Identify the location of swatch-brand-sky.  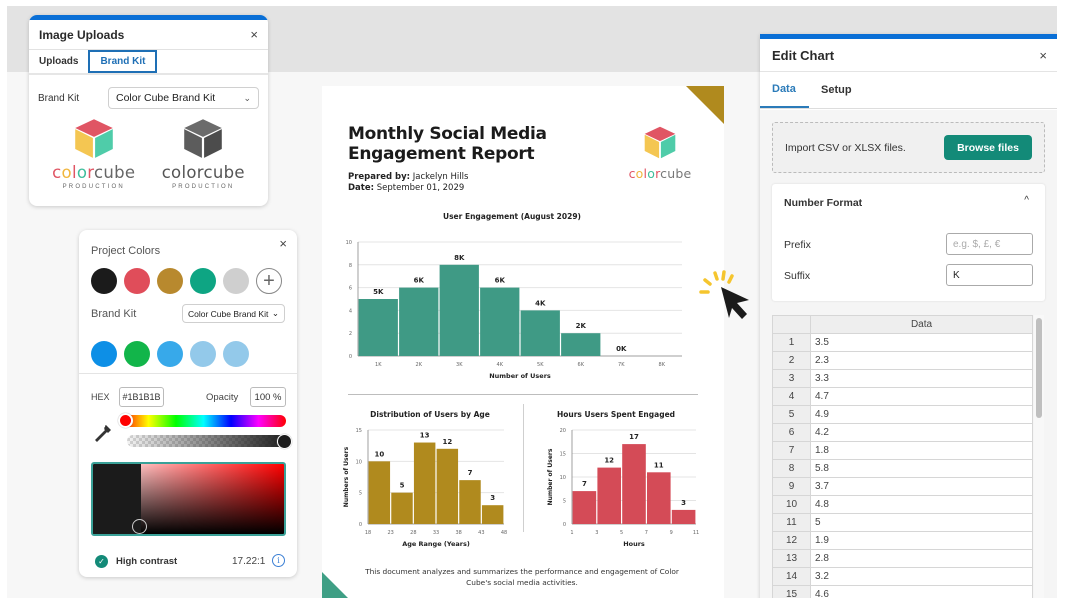
(170, 354).